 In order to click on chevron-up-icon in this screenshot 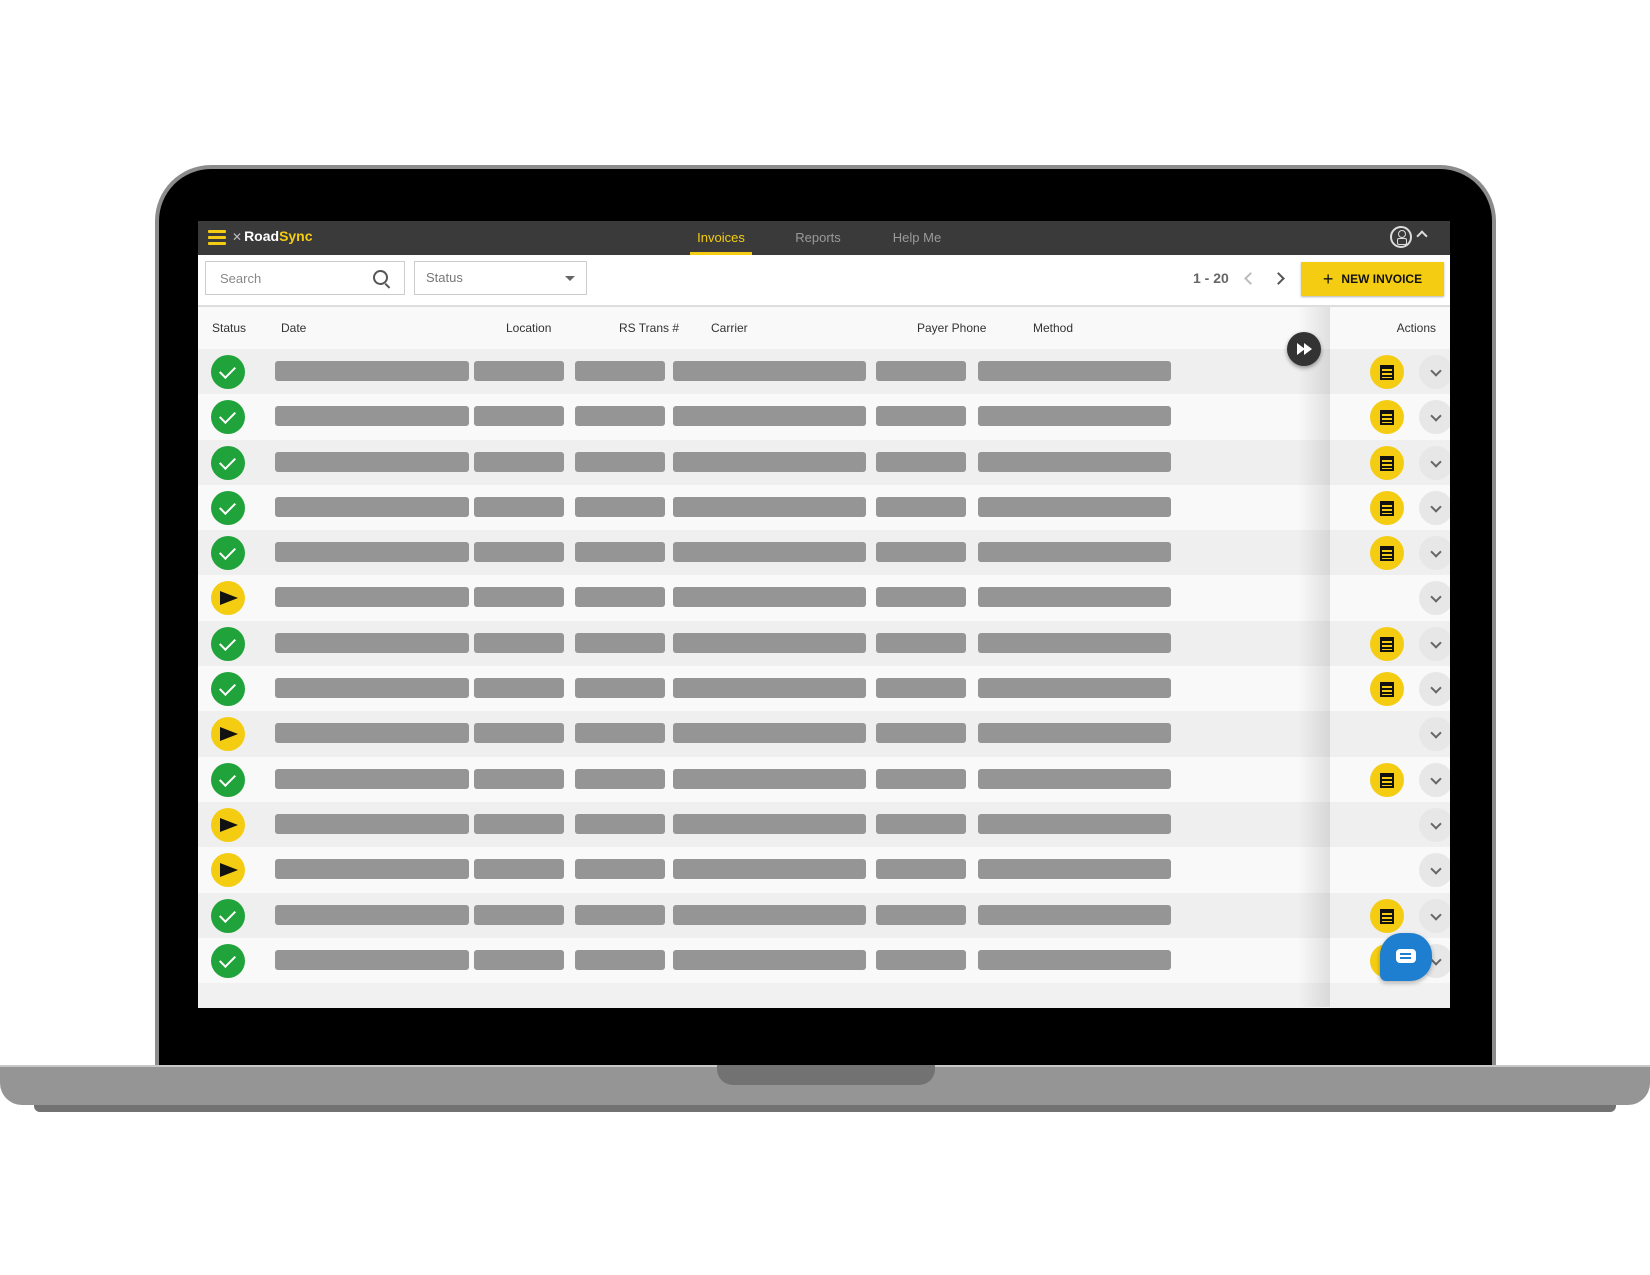, I will do `click(1422, 236)`.